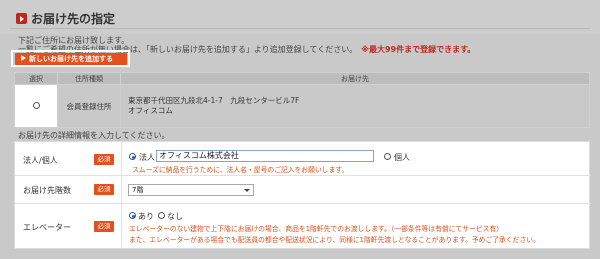 The image size is (600, 259). I want to click on address-type-cell: 会員登録住所, so click(89, 106).